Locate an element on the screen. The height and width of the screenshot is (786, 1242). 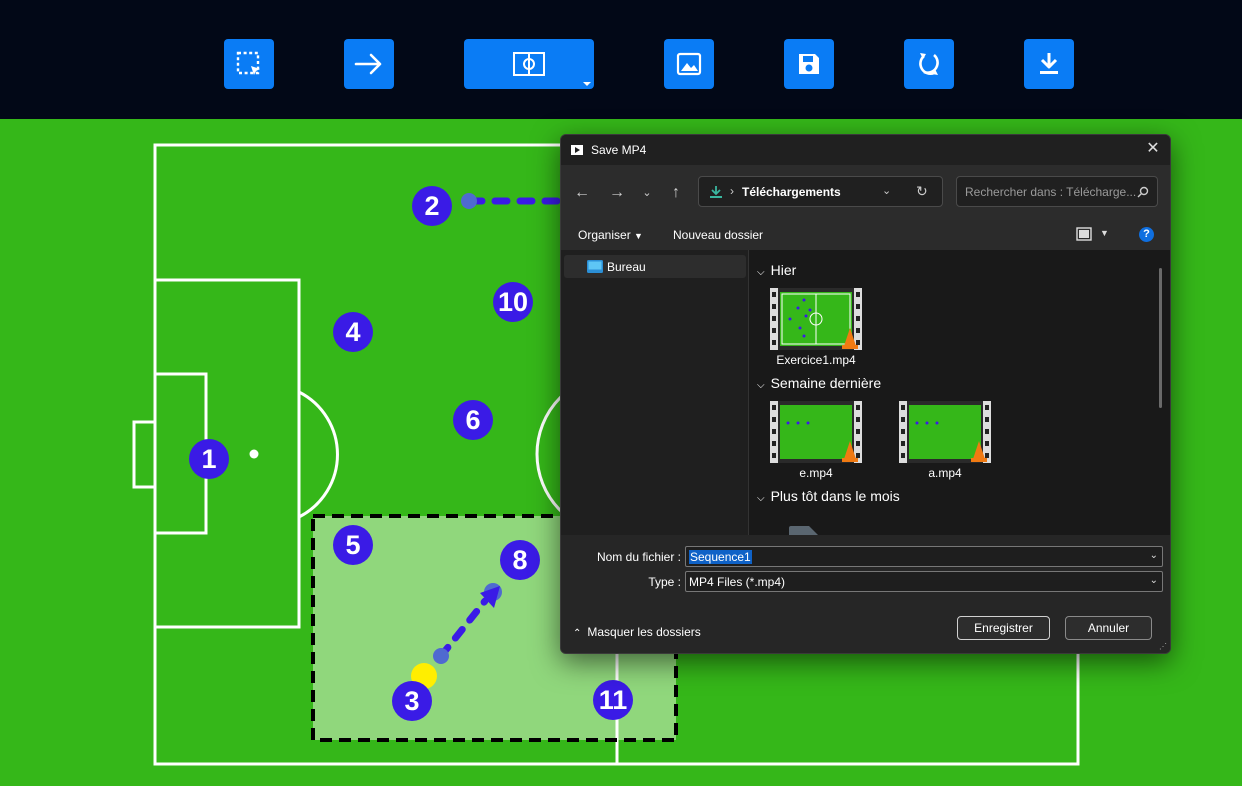
chevron-down-icon is located at coordinates (587, 84).